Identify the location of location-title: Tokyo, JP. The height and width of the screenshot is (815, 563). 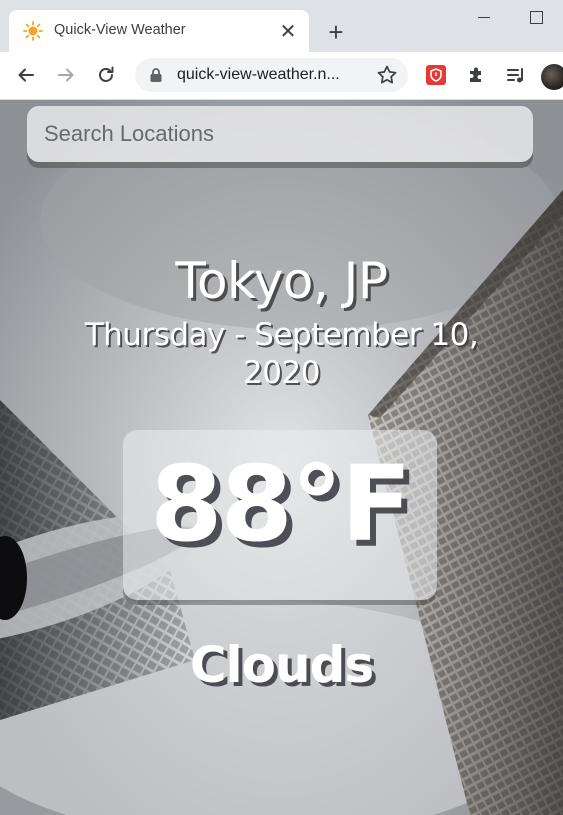
(281, 281).